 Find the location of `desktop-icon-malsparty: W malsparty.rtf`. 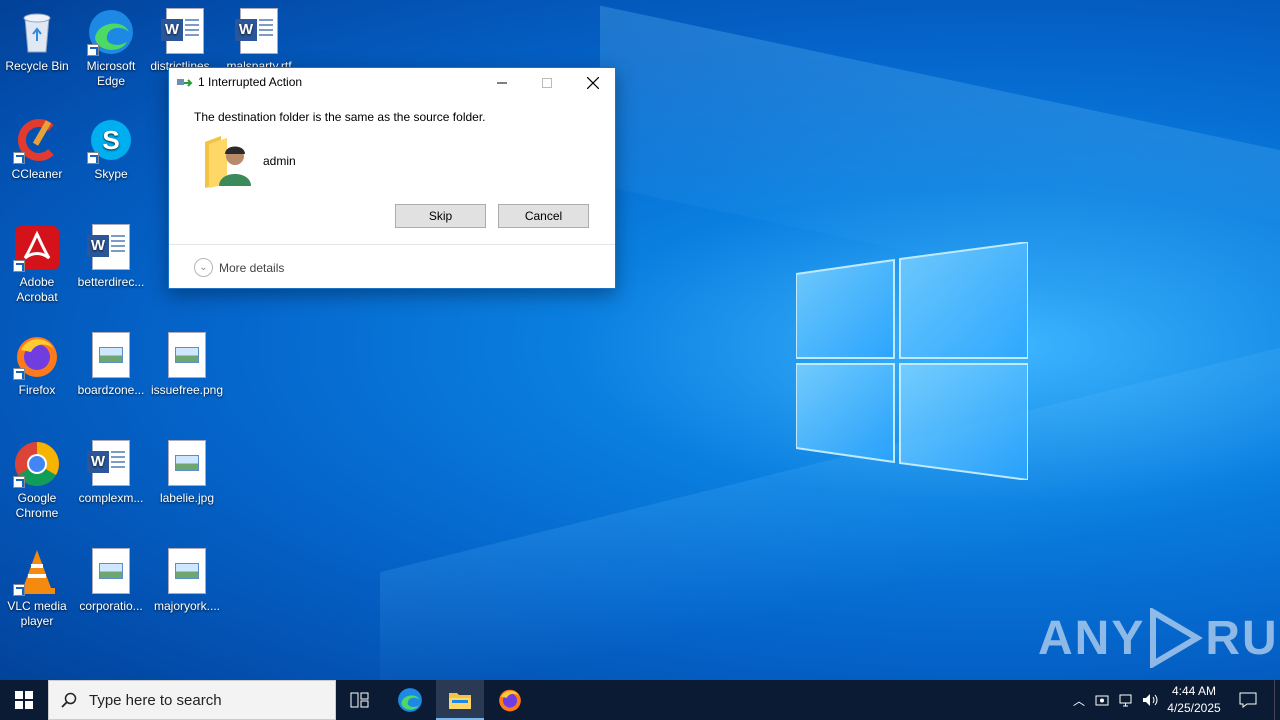

desktop-icon-malsparty: W malsparty.rtf is located at coordinates (259, 41).